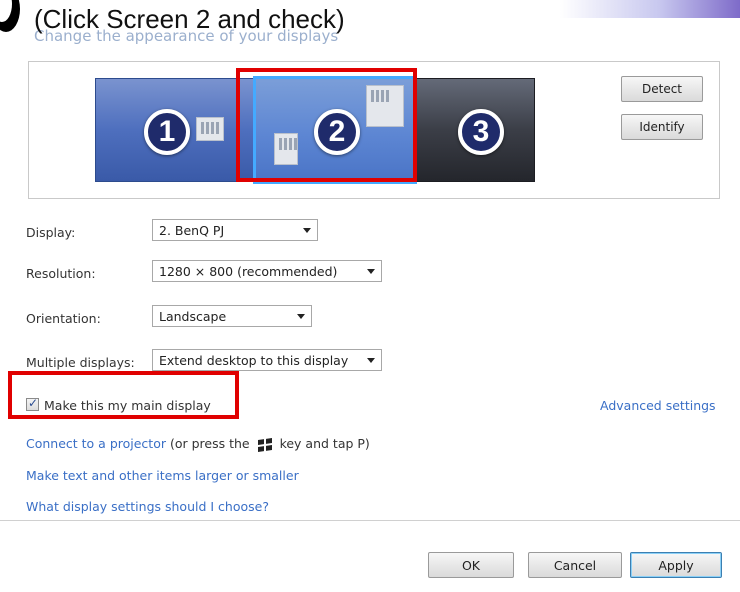 The width and height of the screenshot is (740, 592). I want to click on windows-key-icon, so click(264, 444).